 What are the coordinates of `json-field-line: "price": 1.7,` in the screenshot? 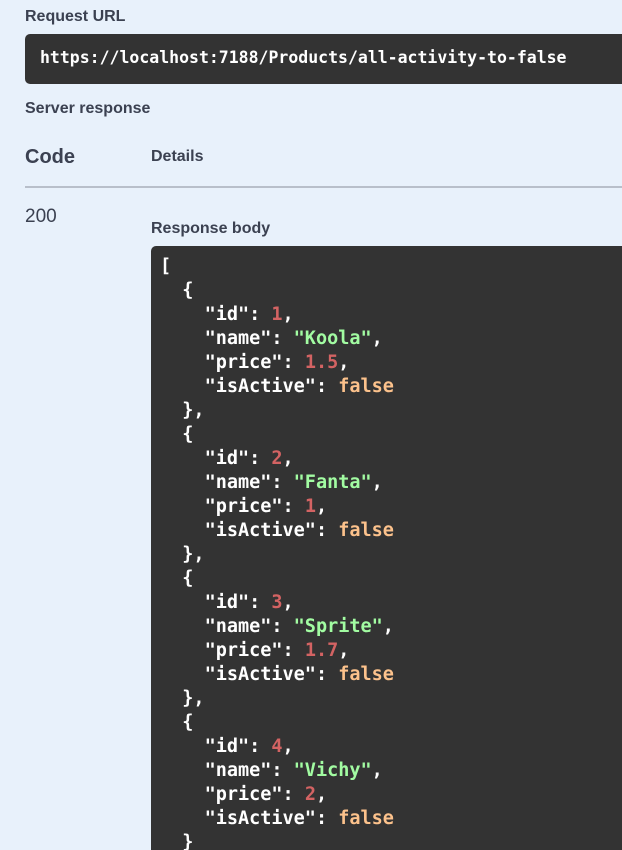 It's located at (391, 651).